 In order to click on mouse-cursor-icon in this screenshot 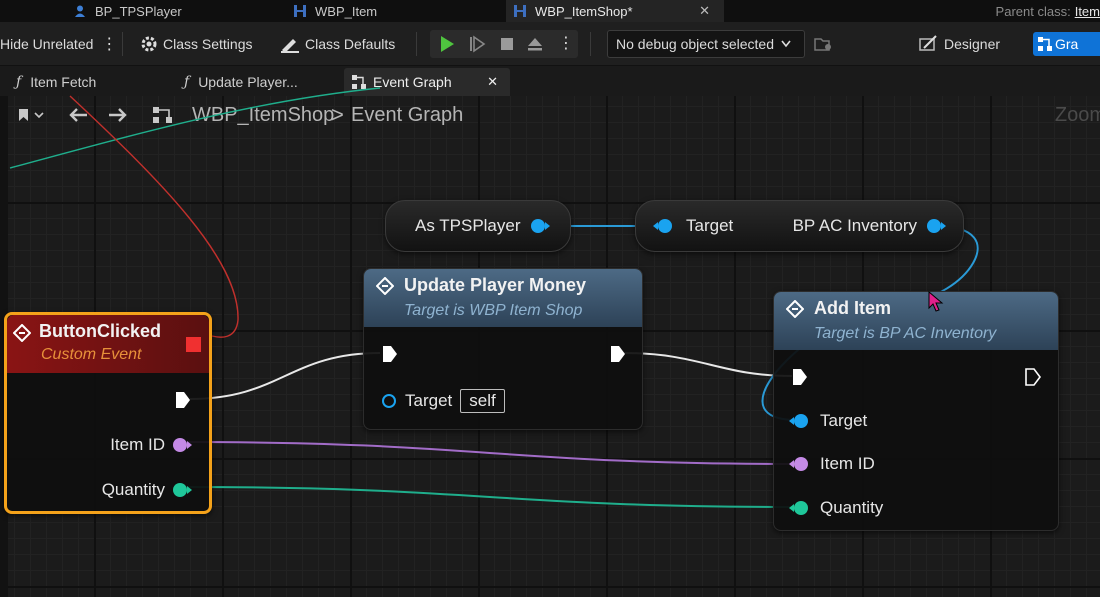, I will do `click(936, 301)`.